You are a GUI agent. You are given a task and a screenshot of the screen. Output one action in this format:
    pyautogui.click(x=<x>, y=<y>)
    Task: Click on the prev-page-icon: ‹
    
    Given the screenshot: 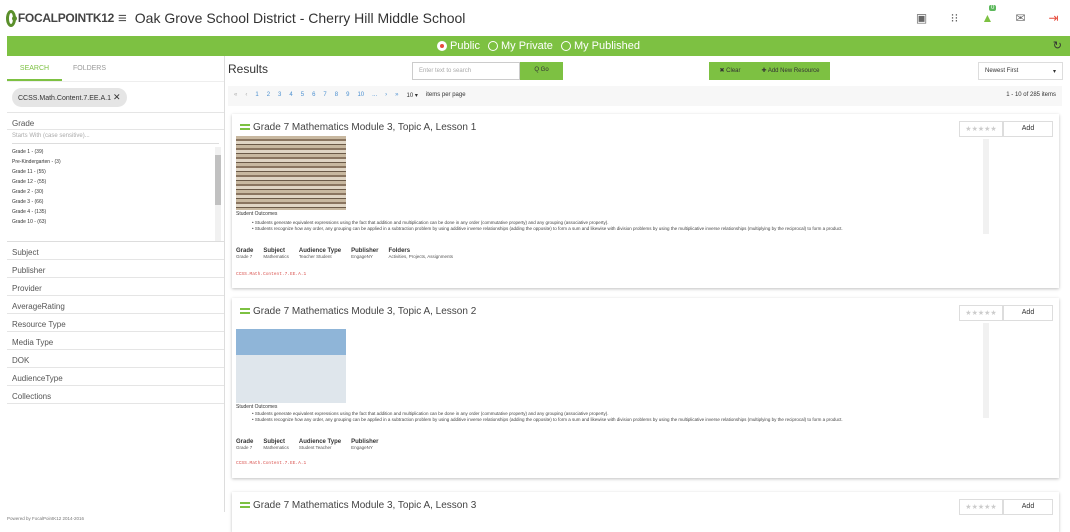 What is the action you would take?
    pyautogui.click(x=246, y=96)
    